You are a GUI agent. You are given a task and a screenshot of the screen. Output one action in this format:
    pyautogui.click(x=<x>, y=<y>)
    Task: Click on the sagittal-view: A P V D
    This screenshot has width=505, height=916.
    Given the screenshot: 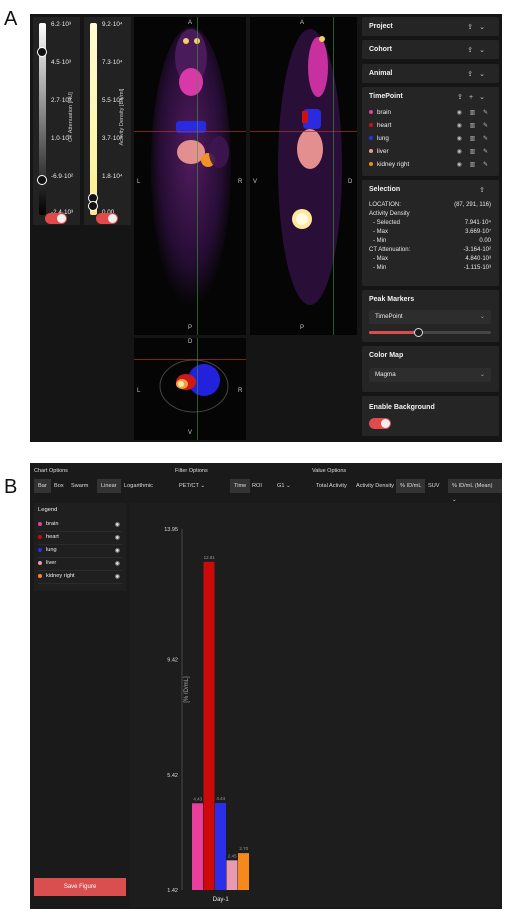 What is the action you would take?
    pyautogui.click(x=303, y=176)
    